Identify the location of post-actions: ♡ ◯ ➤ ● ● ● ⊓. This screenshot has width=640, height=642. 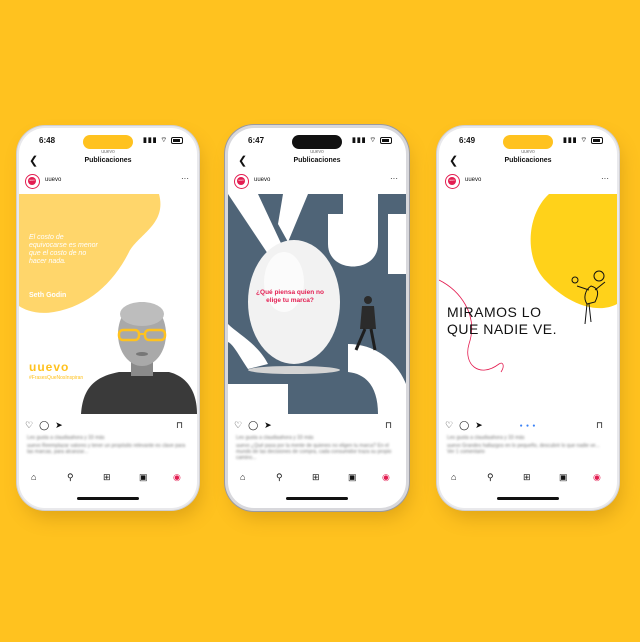
(528, 426).